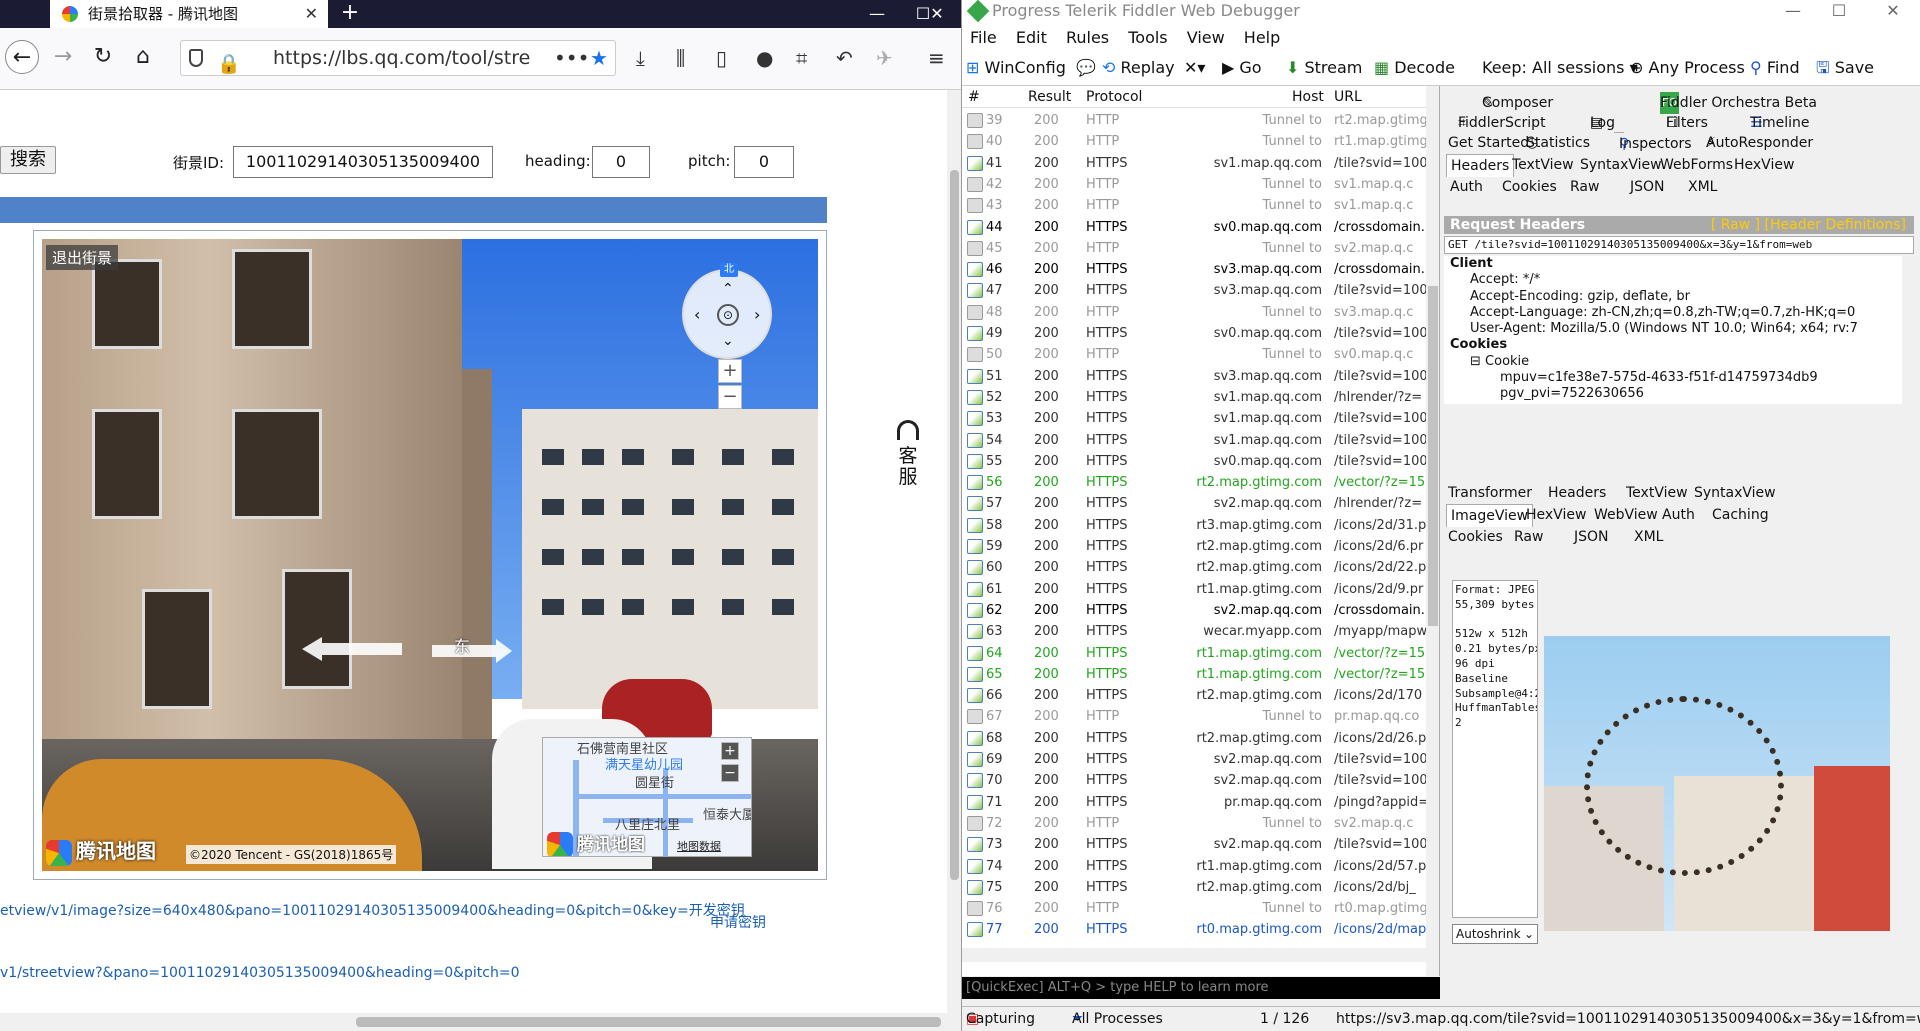 The width and height of the screenshot is (1920, 1031). What do you see at coordinates (1194, 290) in the screenshot?
I see `session-row: 47 200 HTTPS sv3.map.qq.com/tile?svid=100` at bounding box center [1194, 290].